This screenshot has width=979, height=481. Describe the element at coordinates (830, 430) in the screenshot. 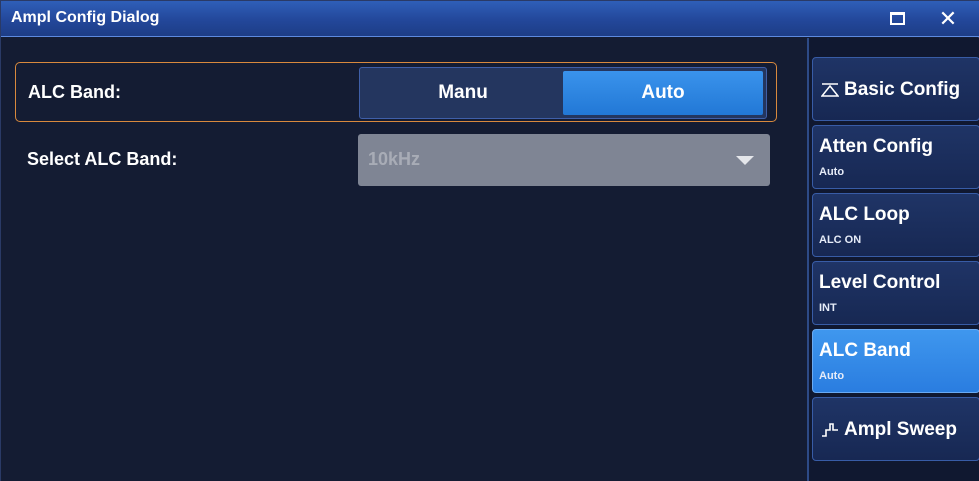

I see `step-waveform-icon` at that location.